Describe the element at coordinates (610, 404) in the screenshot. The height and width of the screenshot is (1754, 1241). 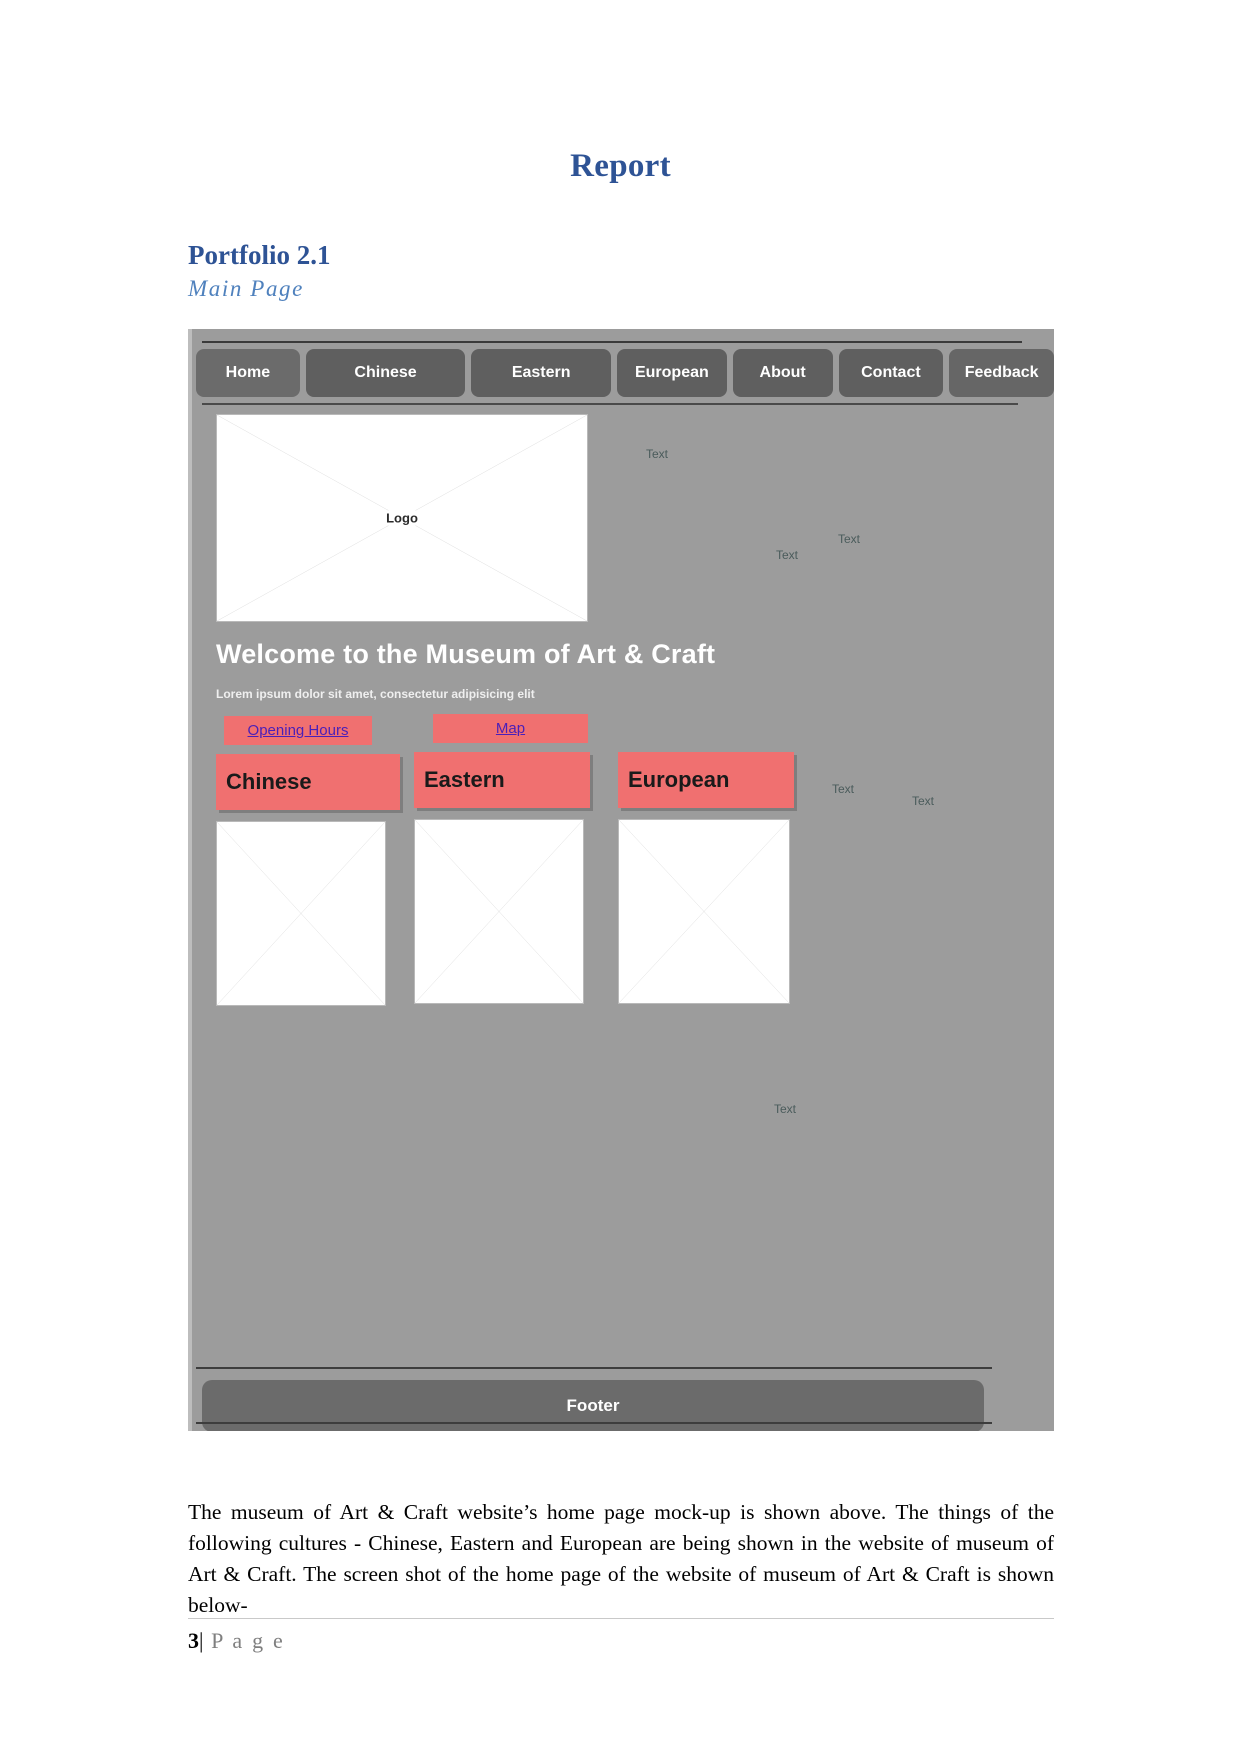
I see `hero-rule` at that location.